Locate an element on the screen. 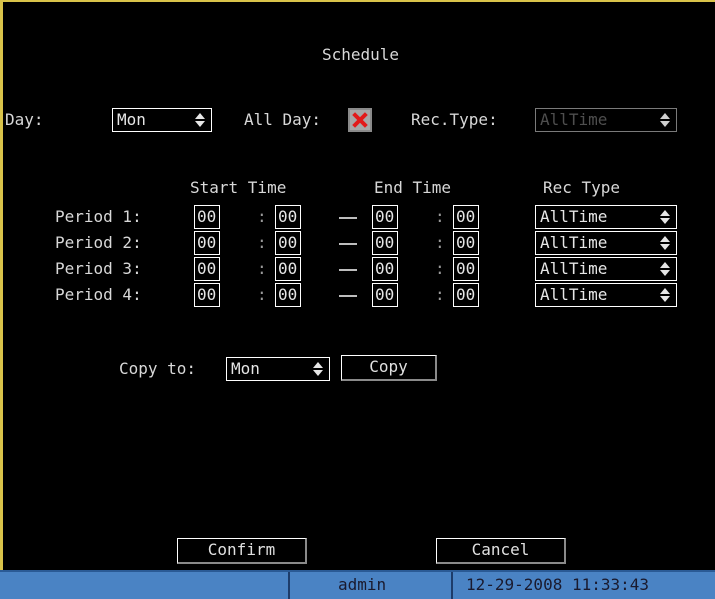 The height and width of the screenshot is (599, 715). status-bar: admin 12-29-2008 11:33:43 is located at coordinates (357, 584).